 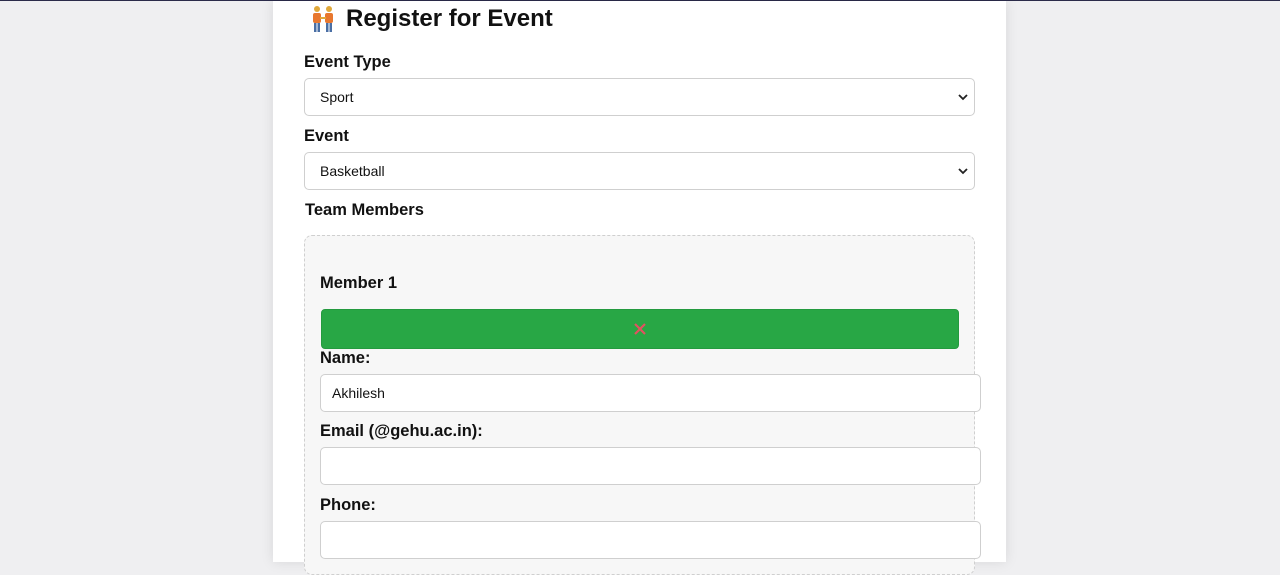 I want to click on name-value: Akhilesh, so click(x=358, y=393).